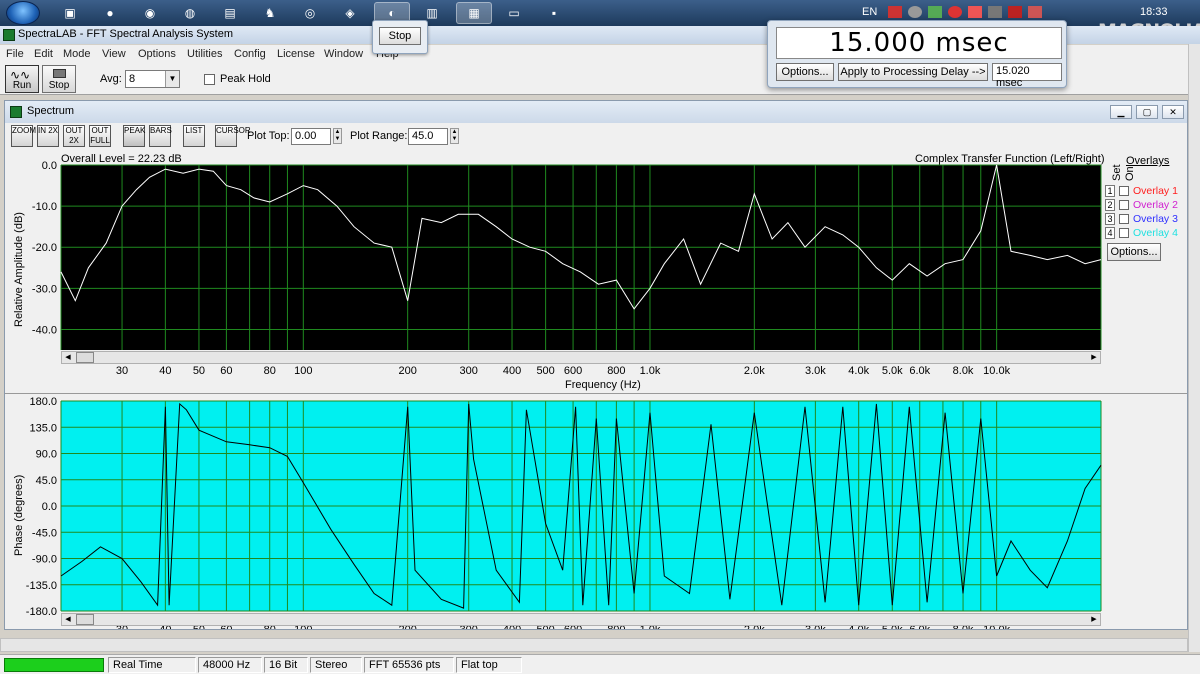 The image size is (1200, 674). I want to click on clock: 18:33, so click(1154, 12).